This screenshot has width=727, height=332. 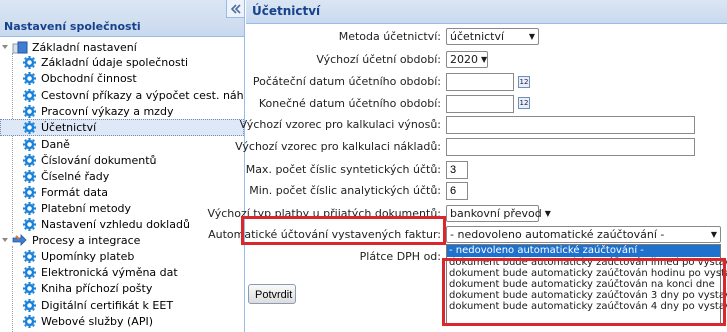 I want to click on sidebar-item-eet-certificate: Digitální certifikát k EET, so click(x=122, y=305).